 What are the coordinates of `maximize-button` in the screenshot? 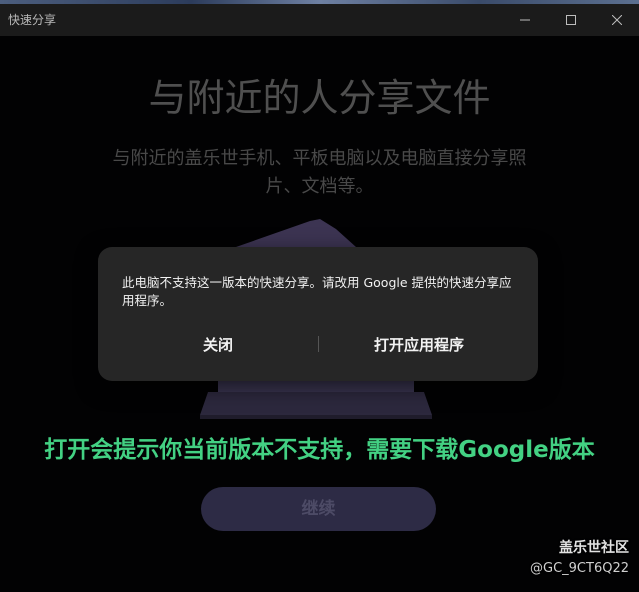 It's located at (571, 20).